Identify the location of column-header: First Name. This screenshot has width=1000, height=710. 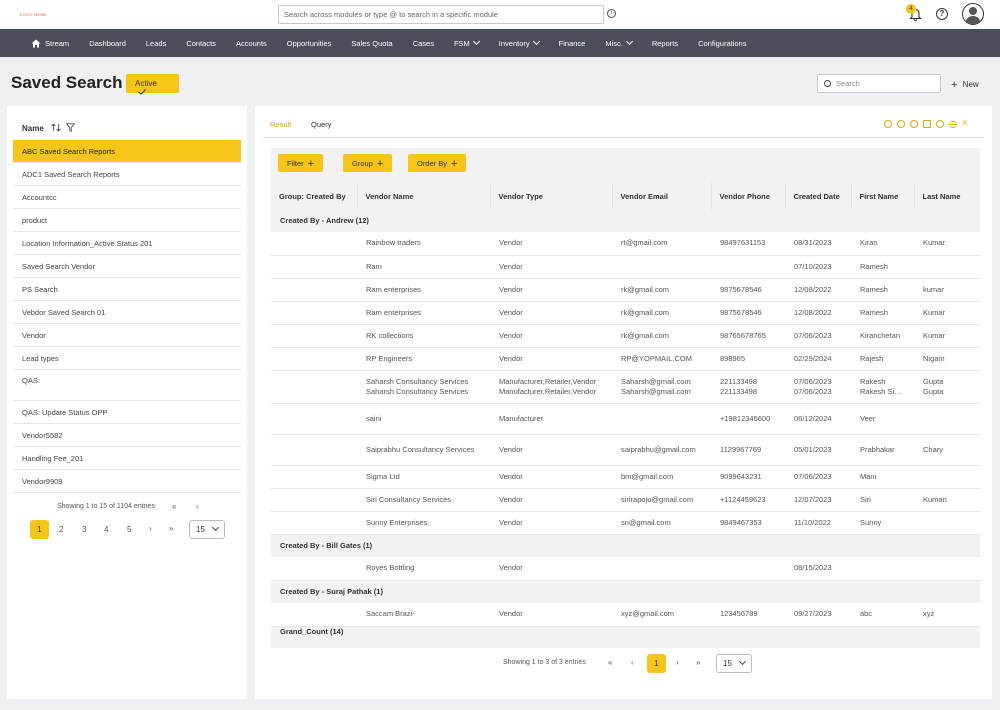
(883, 196).